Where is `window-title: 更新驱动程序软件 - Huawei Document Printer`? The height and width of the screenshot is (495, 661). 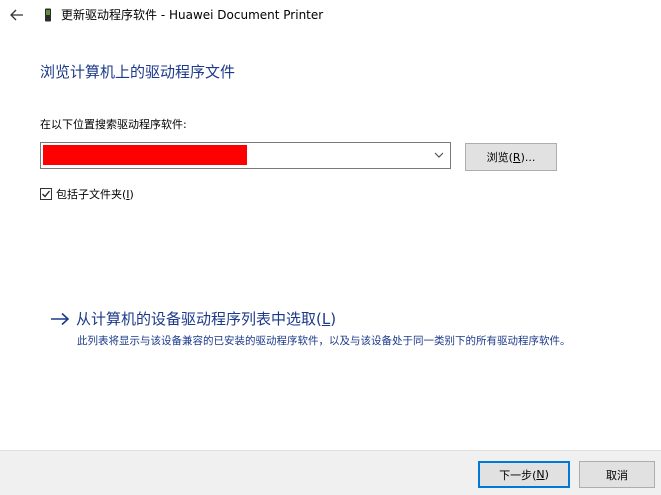
window-title: 更新驱动程序软件 - Huawei Document Printer is located at coordinates (192, 15).